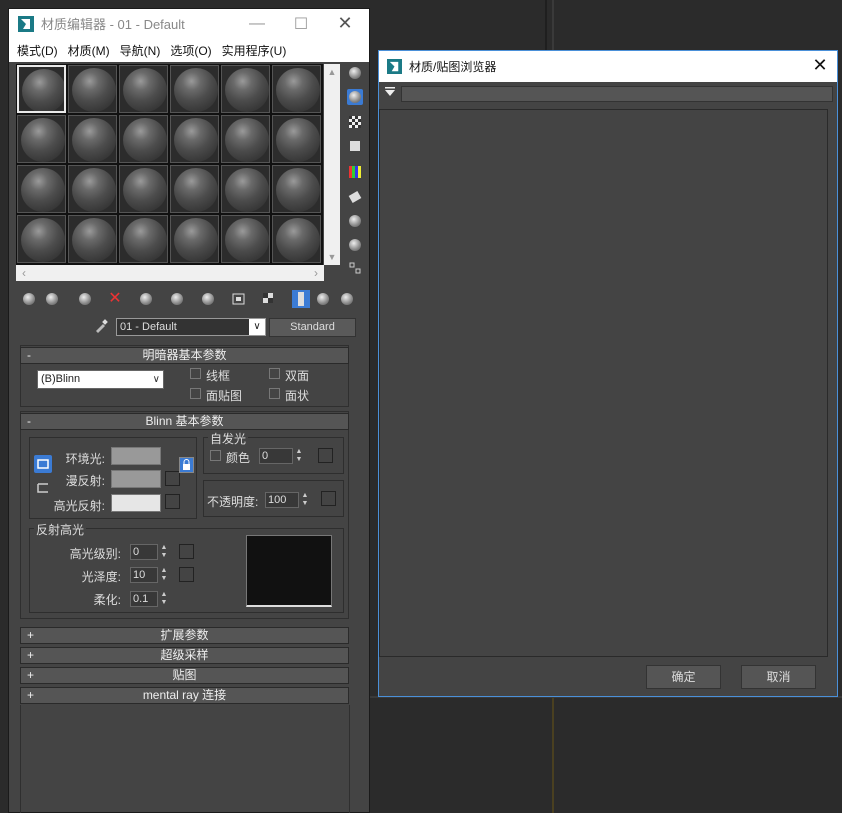 This screenshot has height=813, width=842. What do you see at coordinates (778, 677) in the screenshot?
I see `cancel-button: 取消` at bounding box center [778, 677].